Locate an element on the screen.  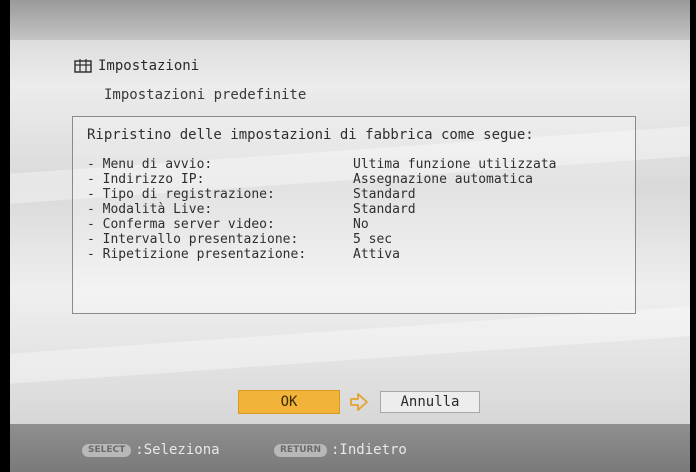
header: Impostazioni is located at coordinates (136, 66).